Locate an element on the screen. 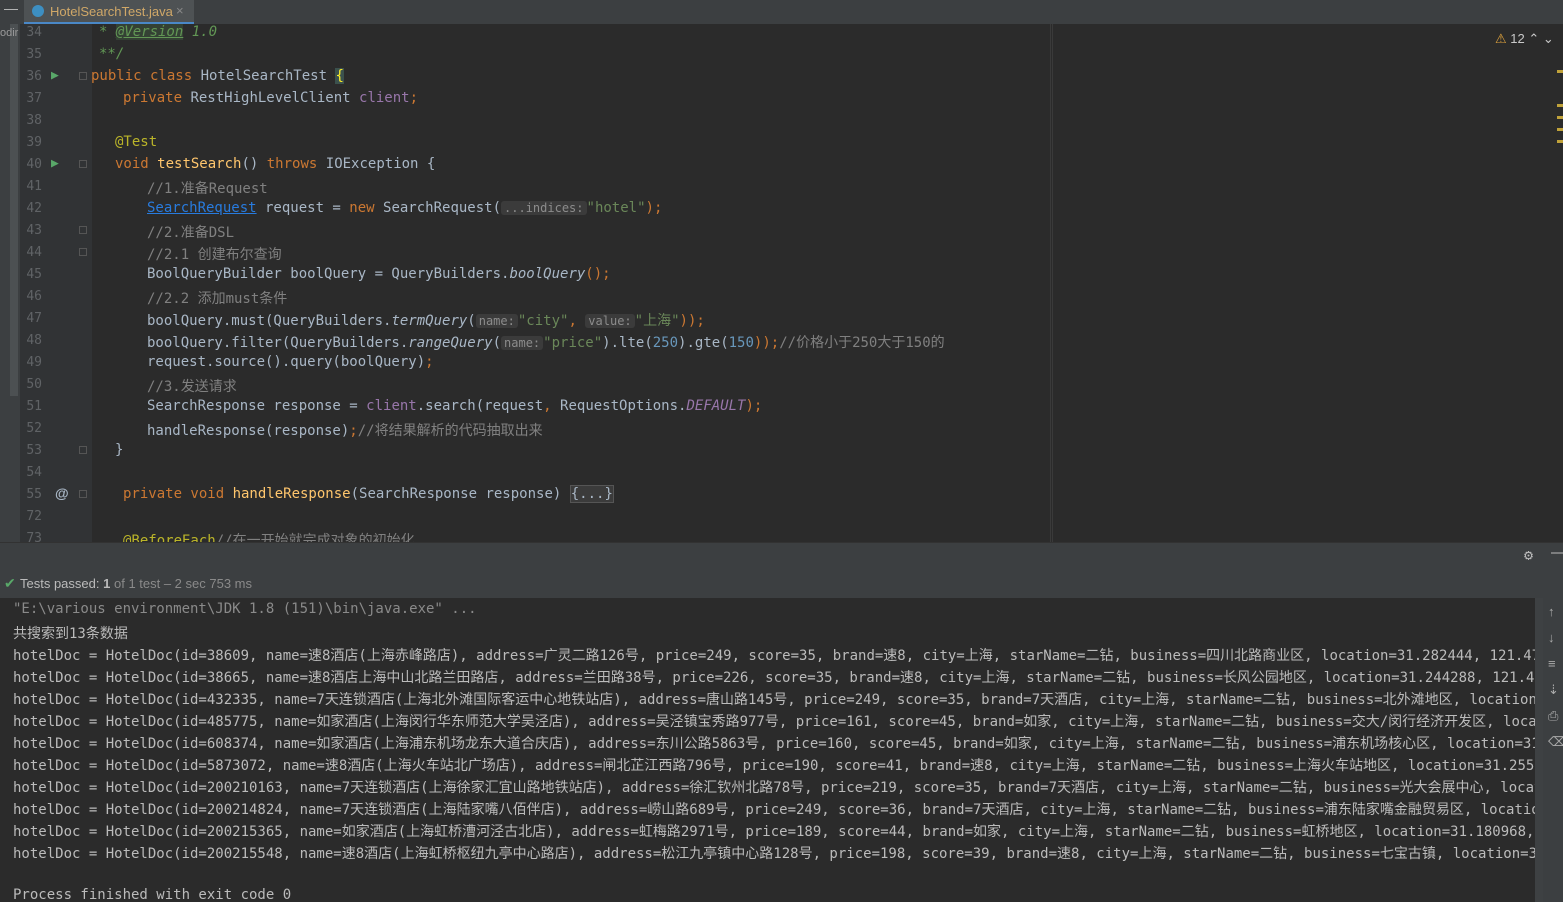  console-scrollbar is located at coordinates (1539, 750).